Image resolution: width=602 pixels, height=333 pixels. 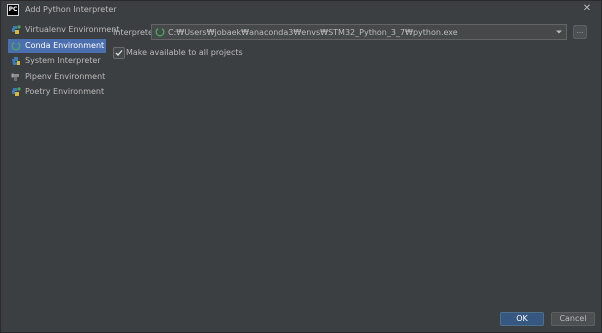 I want to click on make-available-checkbox, so click(x=119, y=53).